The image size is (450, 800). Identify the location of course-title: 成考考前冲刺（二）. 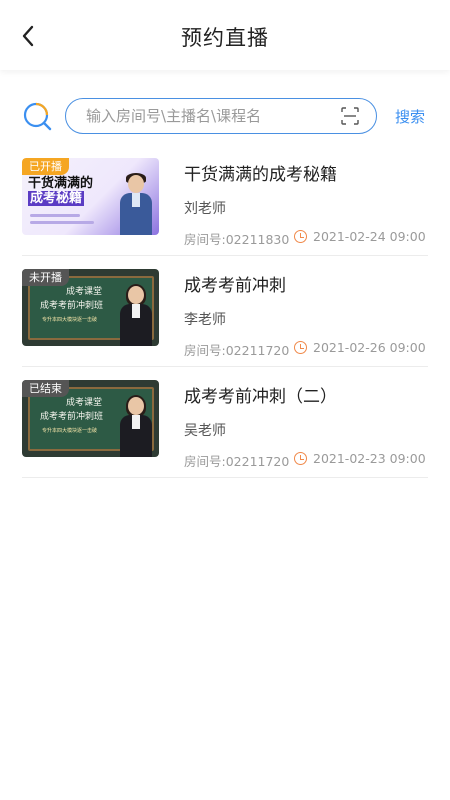
(260, 397).